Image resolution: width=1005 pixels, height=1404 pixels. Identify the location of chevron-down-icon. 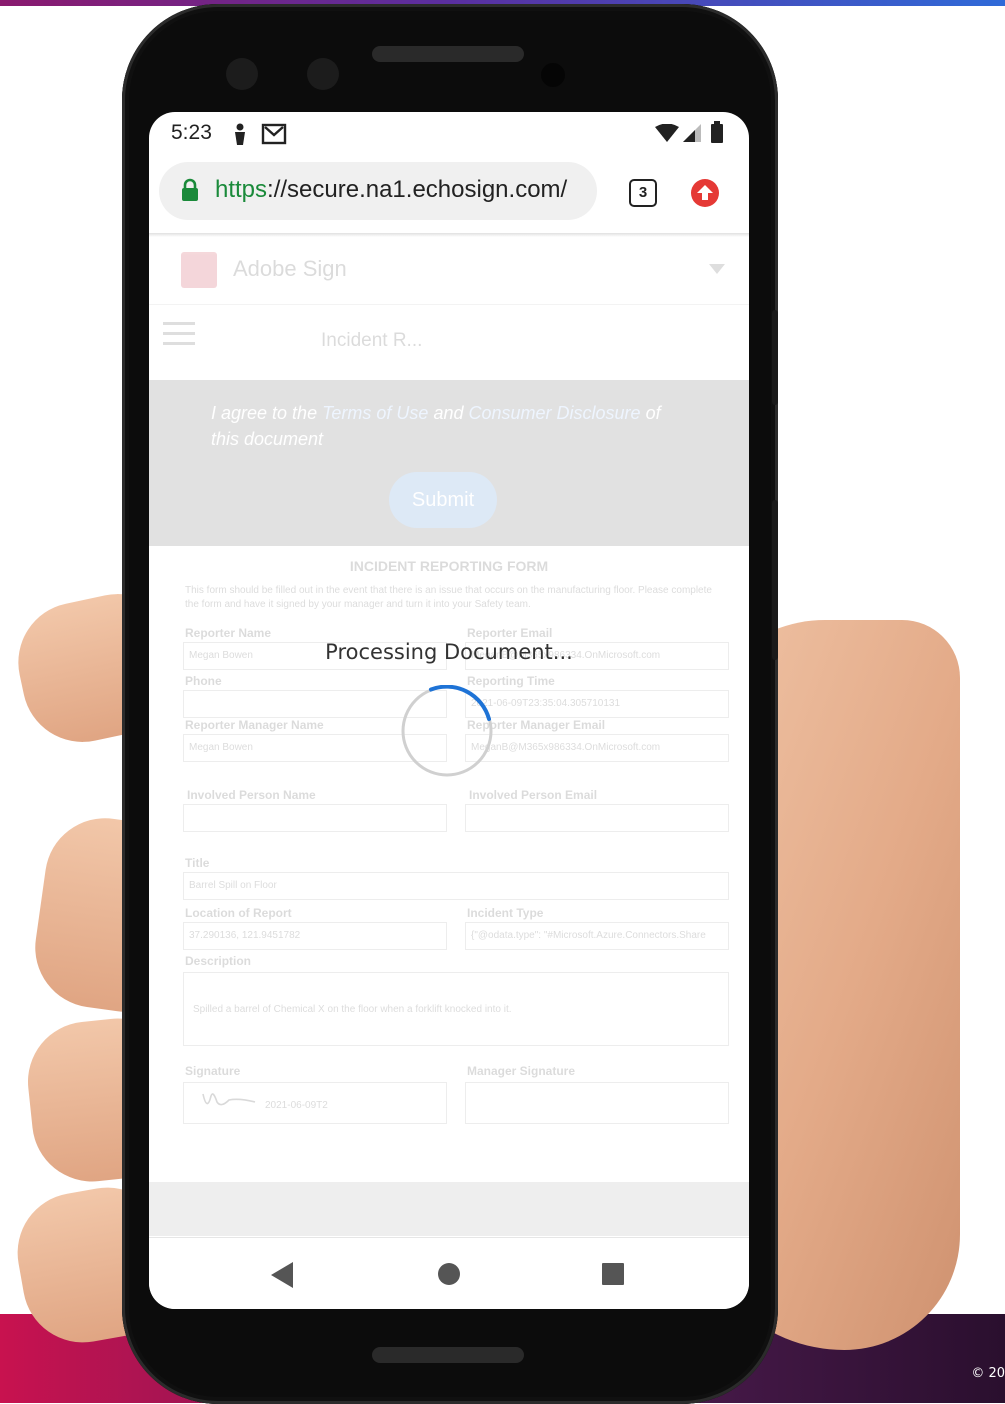
(717, 269).